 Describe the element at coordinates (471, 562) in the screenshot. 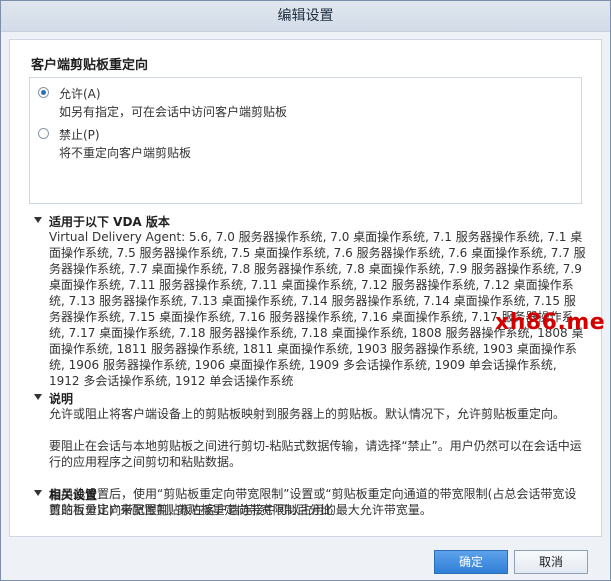

I see `ok-button: 确定` at that location.